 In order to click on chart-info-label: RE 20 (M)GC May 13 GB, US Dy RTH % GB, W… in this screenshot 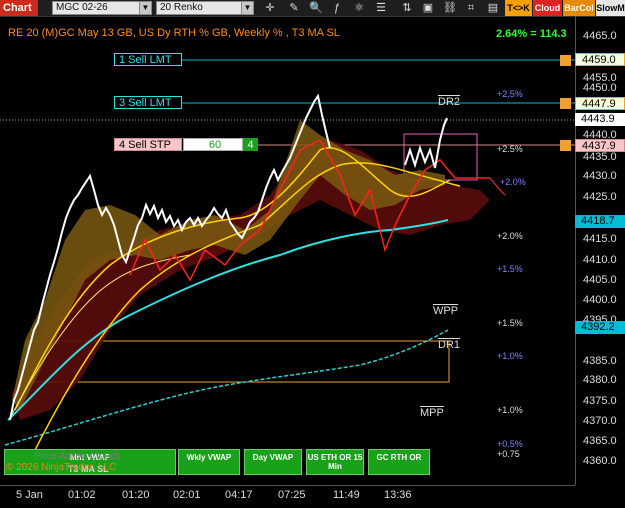, I will do `click(174, 33)`.